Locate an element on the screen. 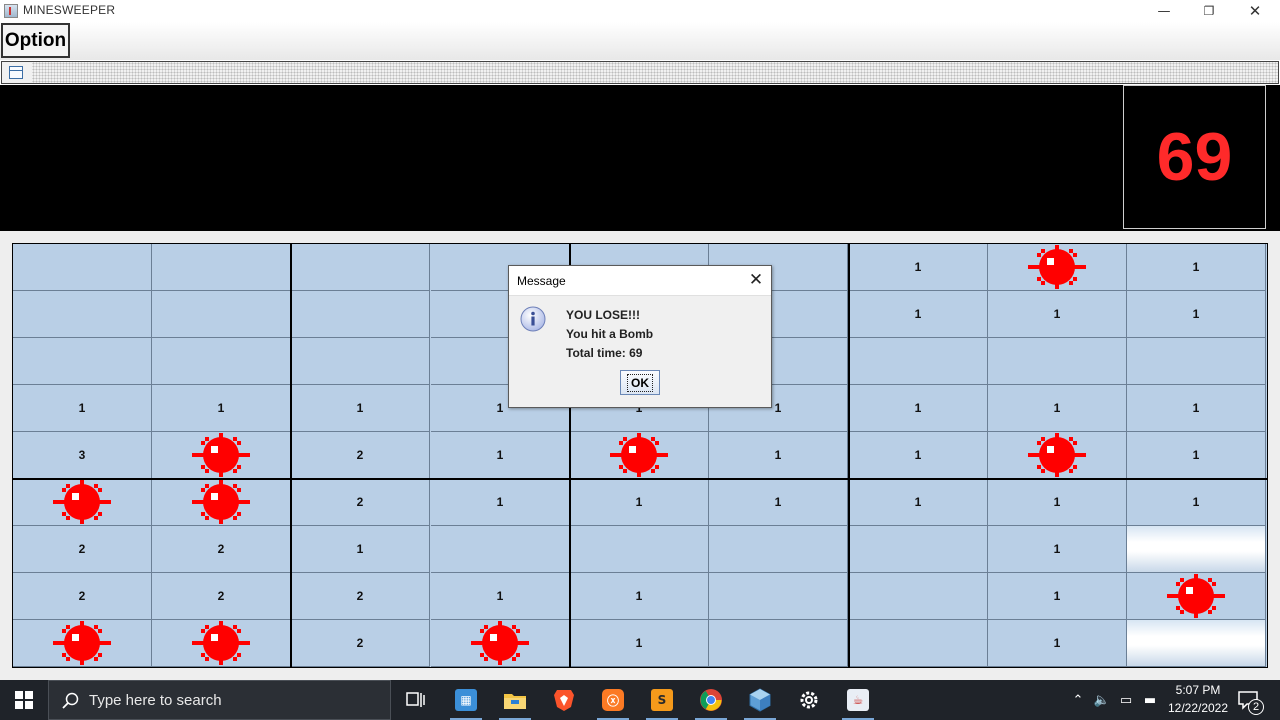 The width and height of the screenshot is (1280, 720). minimize-button: — is located at coordinates (1164, 11).